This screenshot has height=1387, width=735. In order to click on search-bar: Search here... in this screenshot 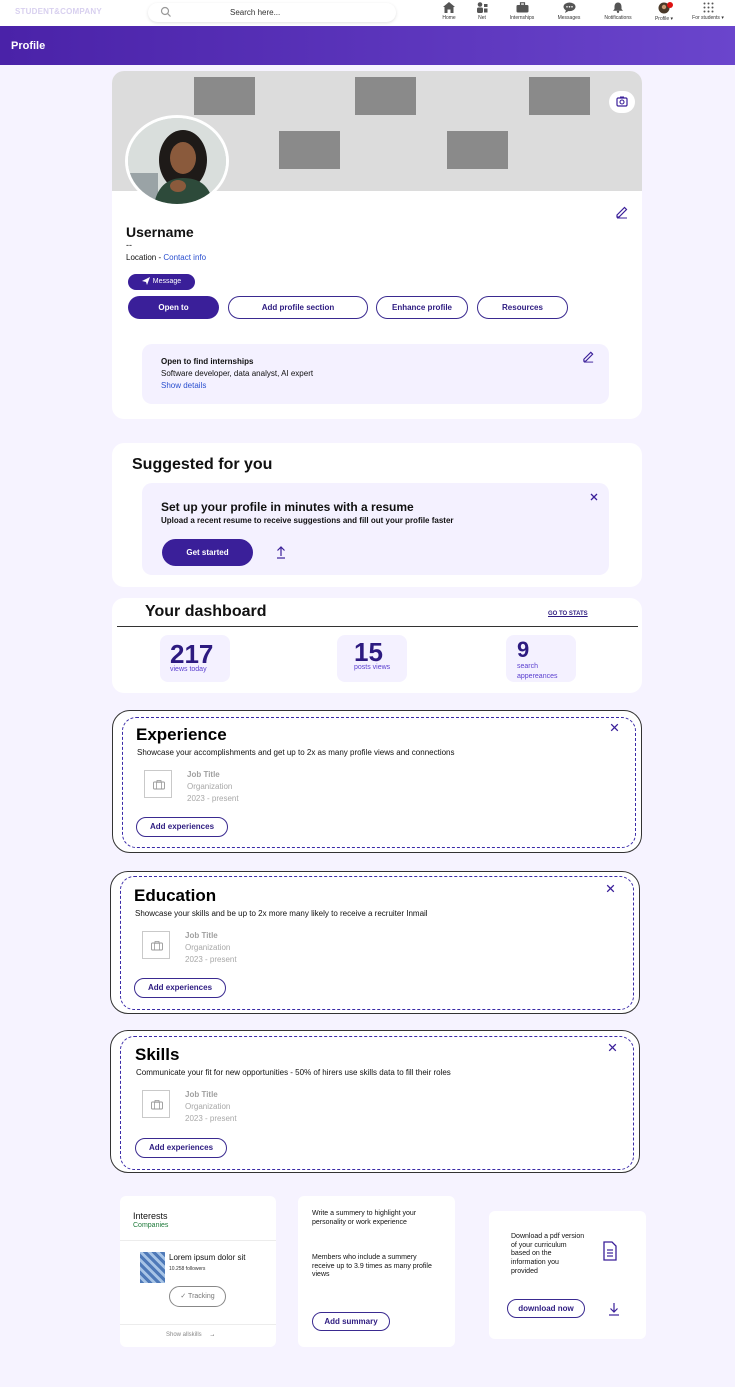, I will do `click(272, 12)`.